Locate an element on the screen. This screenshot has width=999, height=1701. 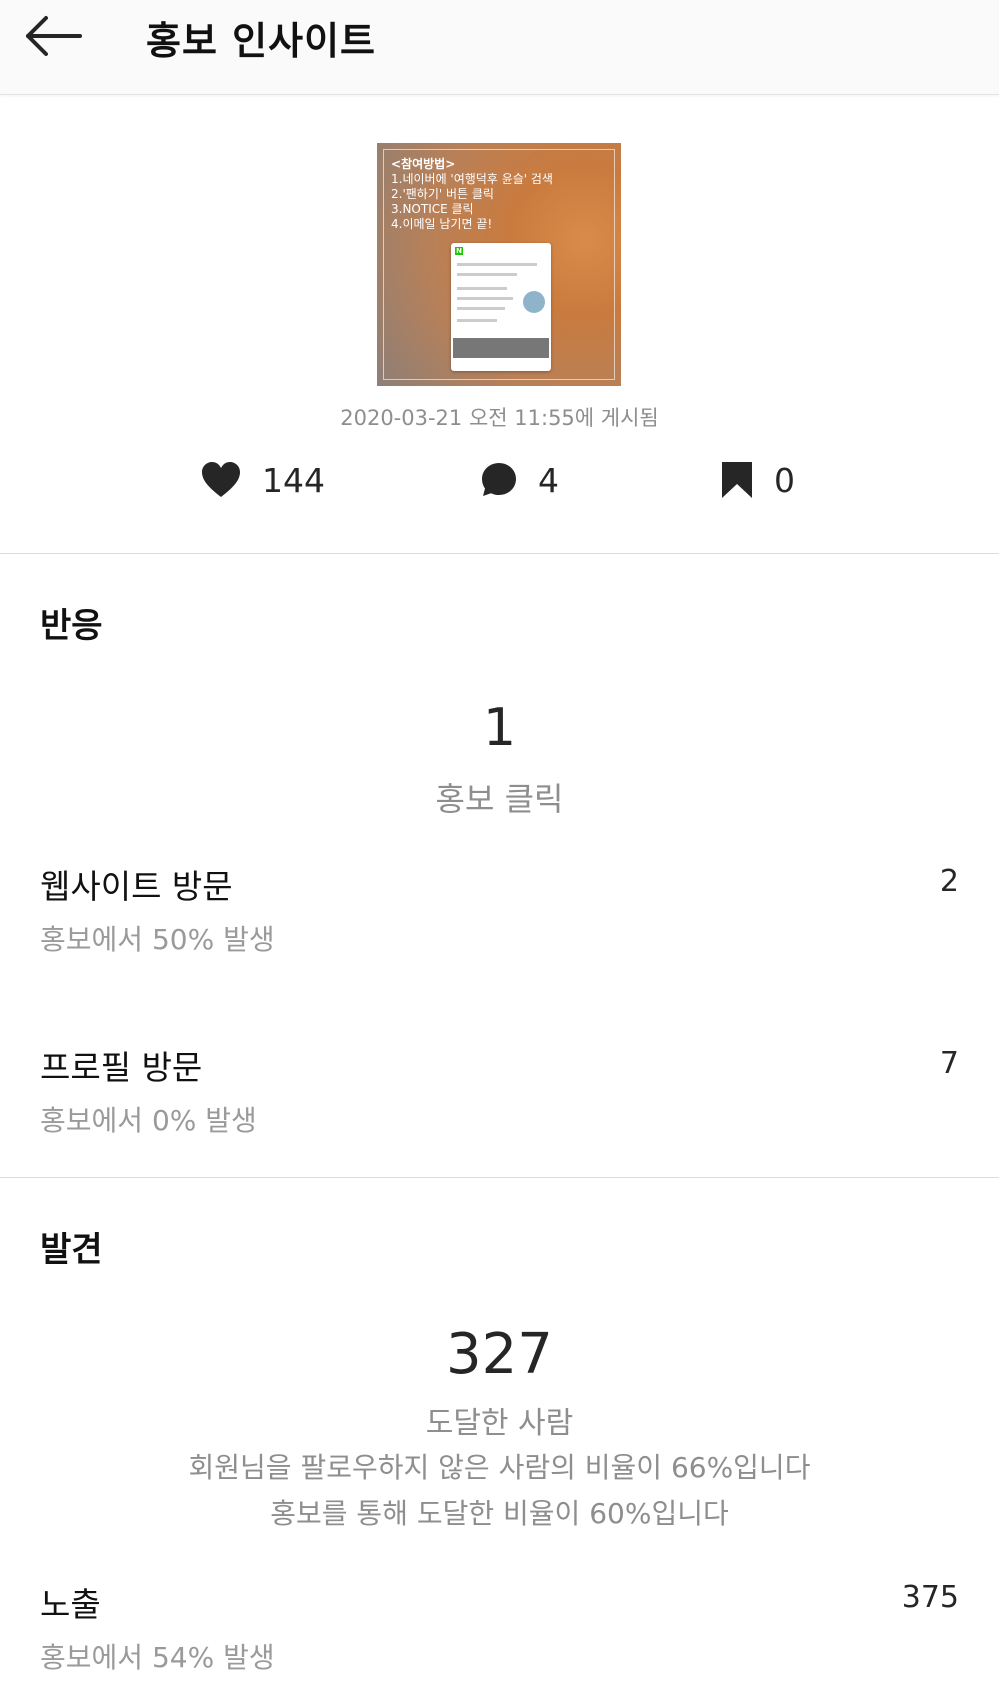
thumbnail-line: 2.'팬하기' 버튼 클릭 is located at coordinates (442, 194).